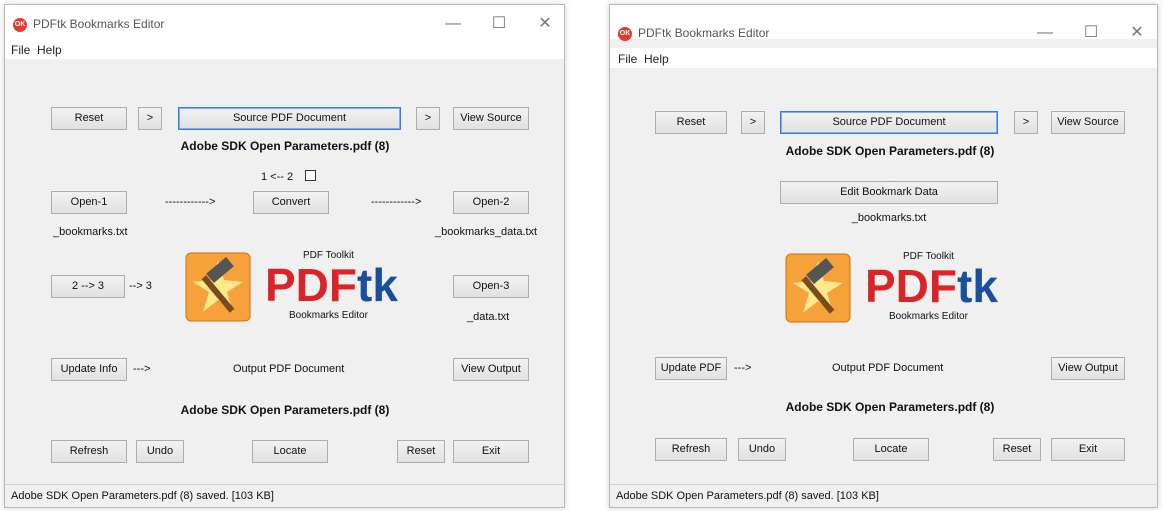 The width and height of the screenshot is (1163, 511). What do you see at coordinates (488, 317) in the screenshot?
I see `data-filename: _data.txt` at bounding box center [488, 317].